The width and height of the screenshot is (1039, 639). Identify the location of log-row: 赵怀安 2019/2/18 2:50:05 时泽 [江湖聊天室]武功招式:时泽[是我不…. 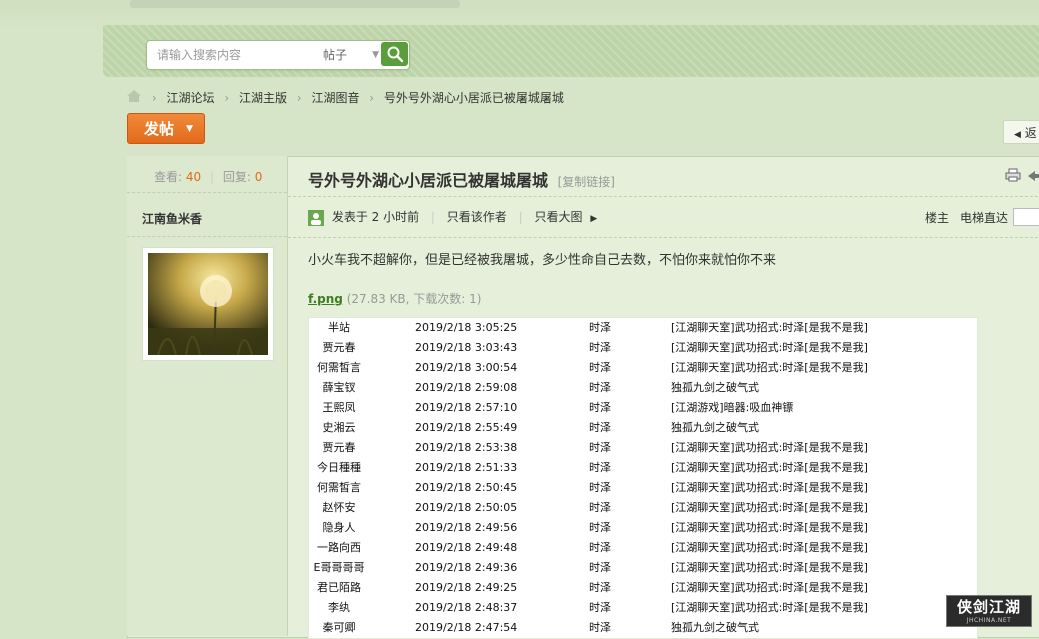
(643, 508).